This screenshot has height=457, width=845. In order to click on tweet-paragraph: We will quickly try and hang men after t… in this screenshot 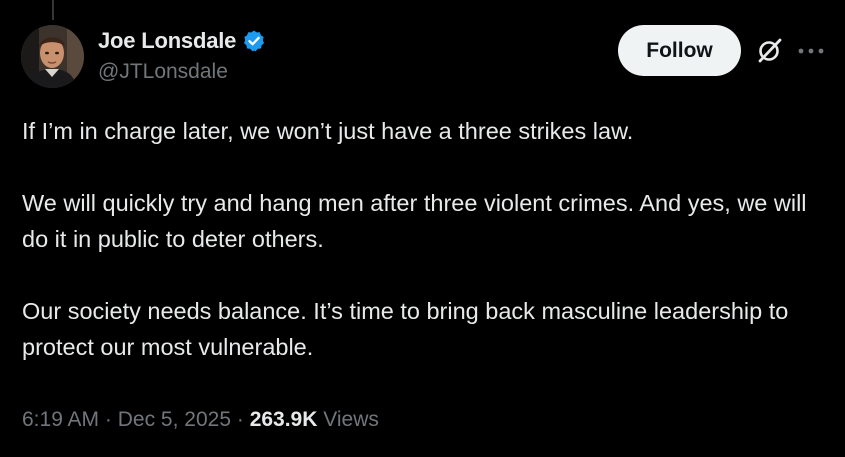, I will do `click(414, 221)`.